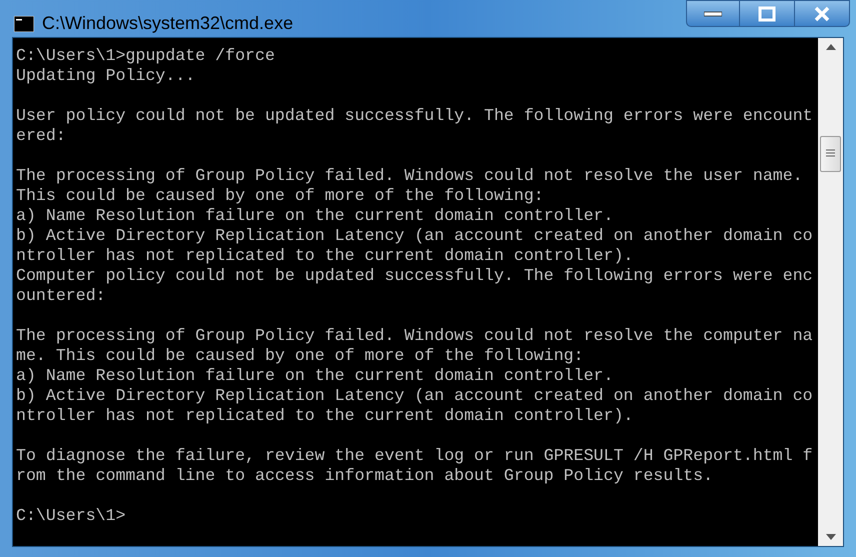  What do you see at coordinates (300, 356) in the screenshot?
I see `console-line: me. This could be caused by one of more of the following:` at bounding box center [300, 356].